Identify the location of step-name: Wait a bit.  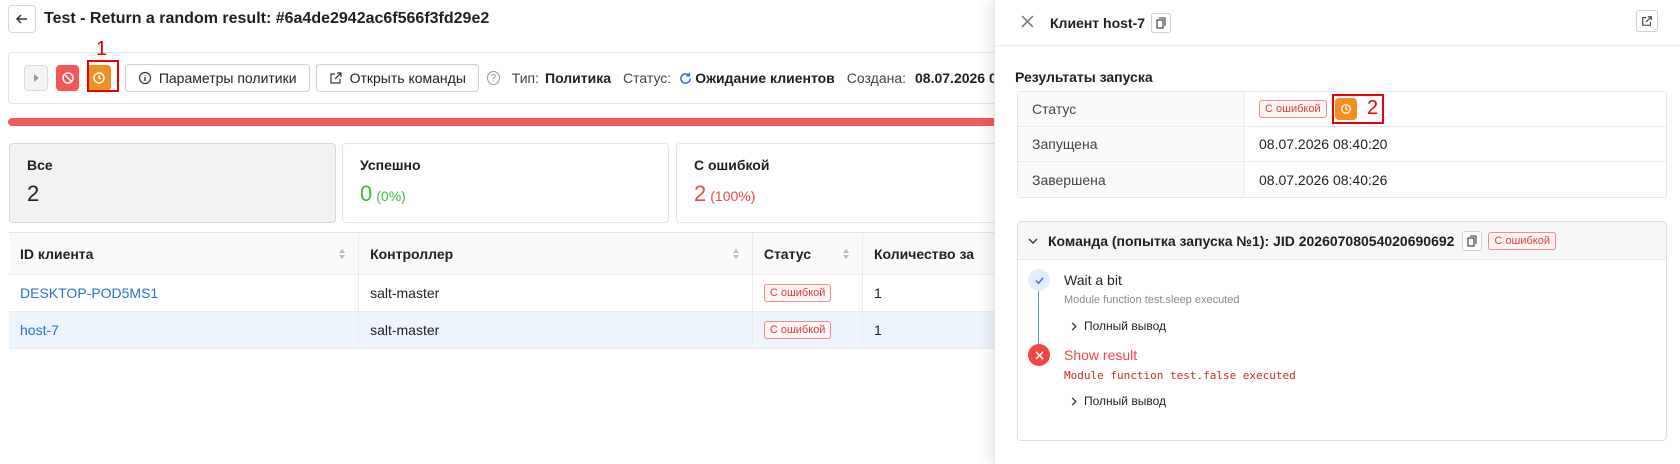
(1093, 280).